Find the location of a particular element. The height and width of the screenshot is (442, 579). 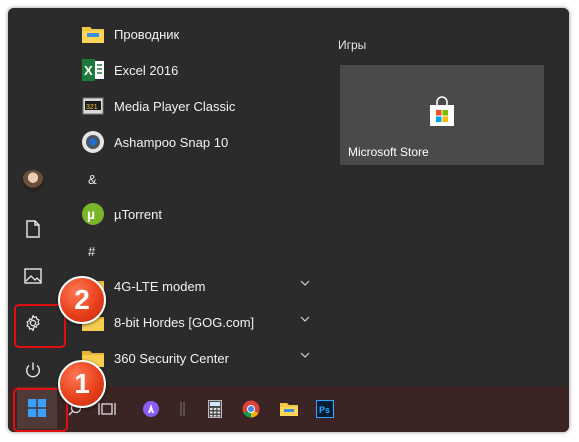

power-button is located at coordinates (33, 370).